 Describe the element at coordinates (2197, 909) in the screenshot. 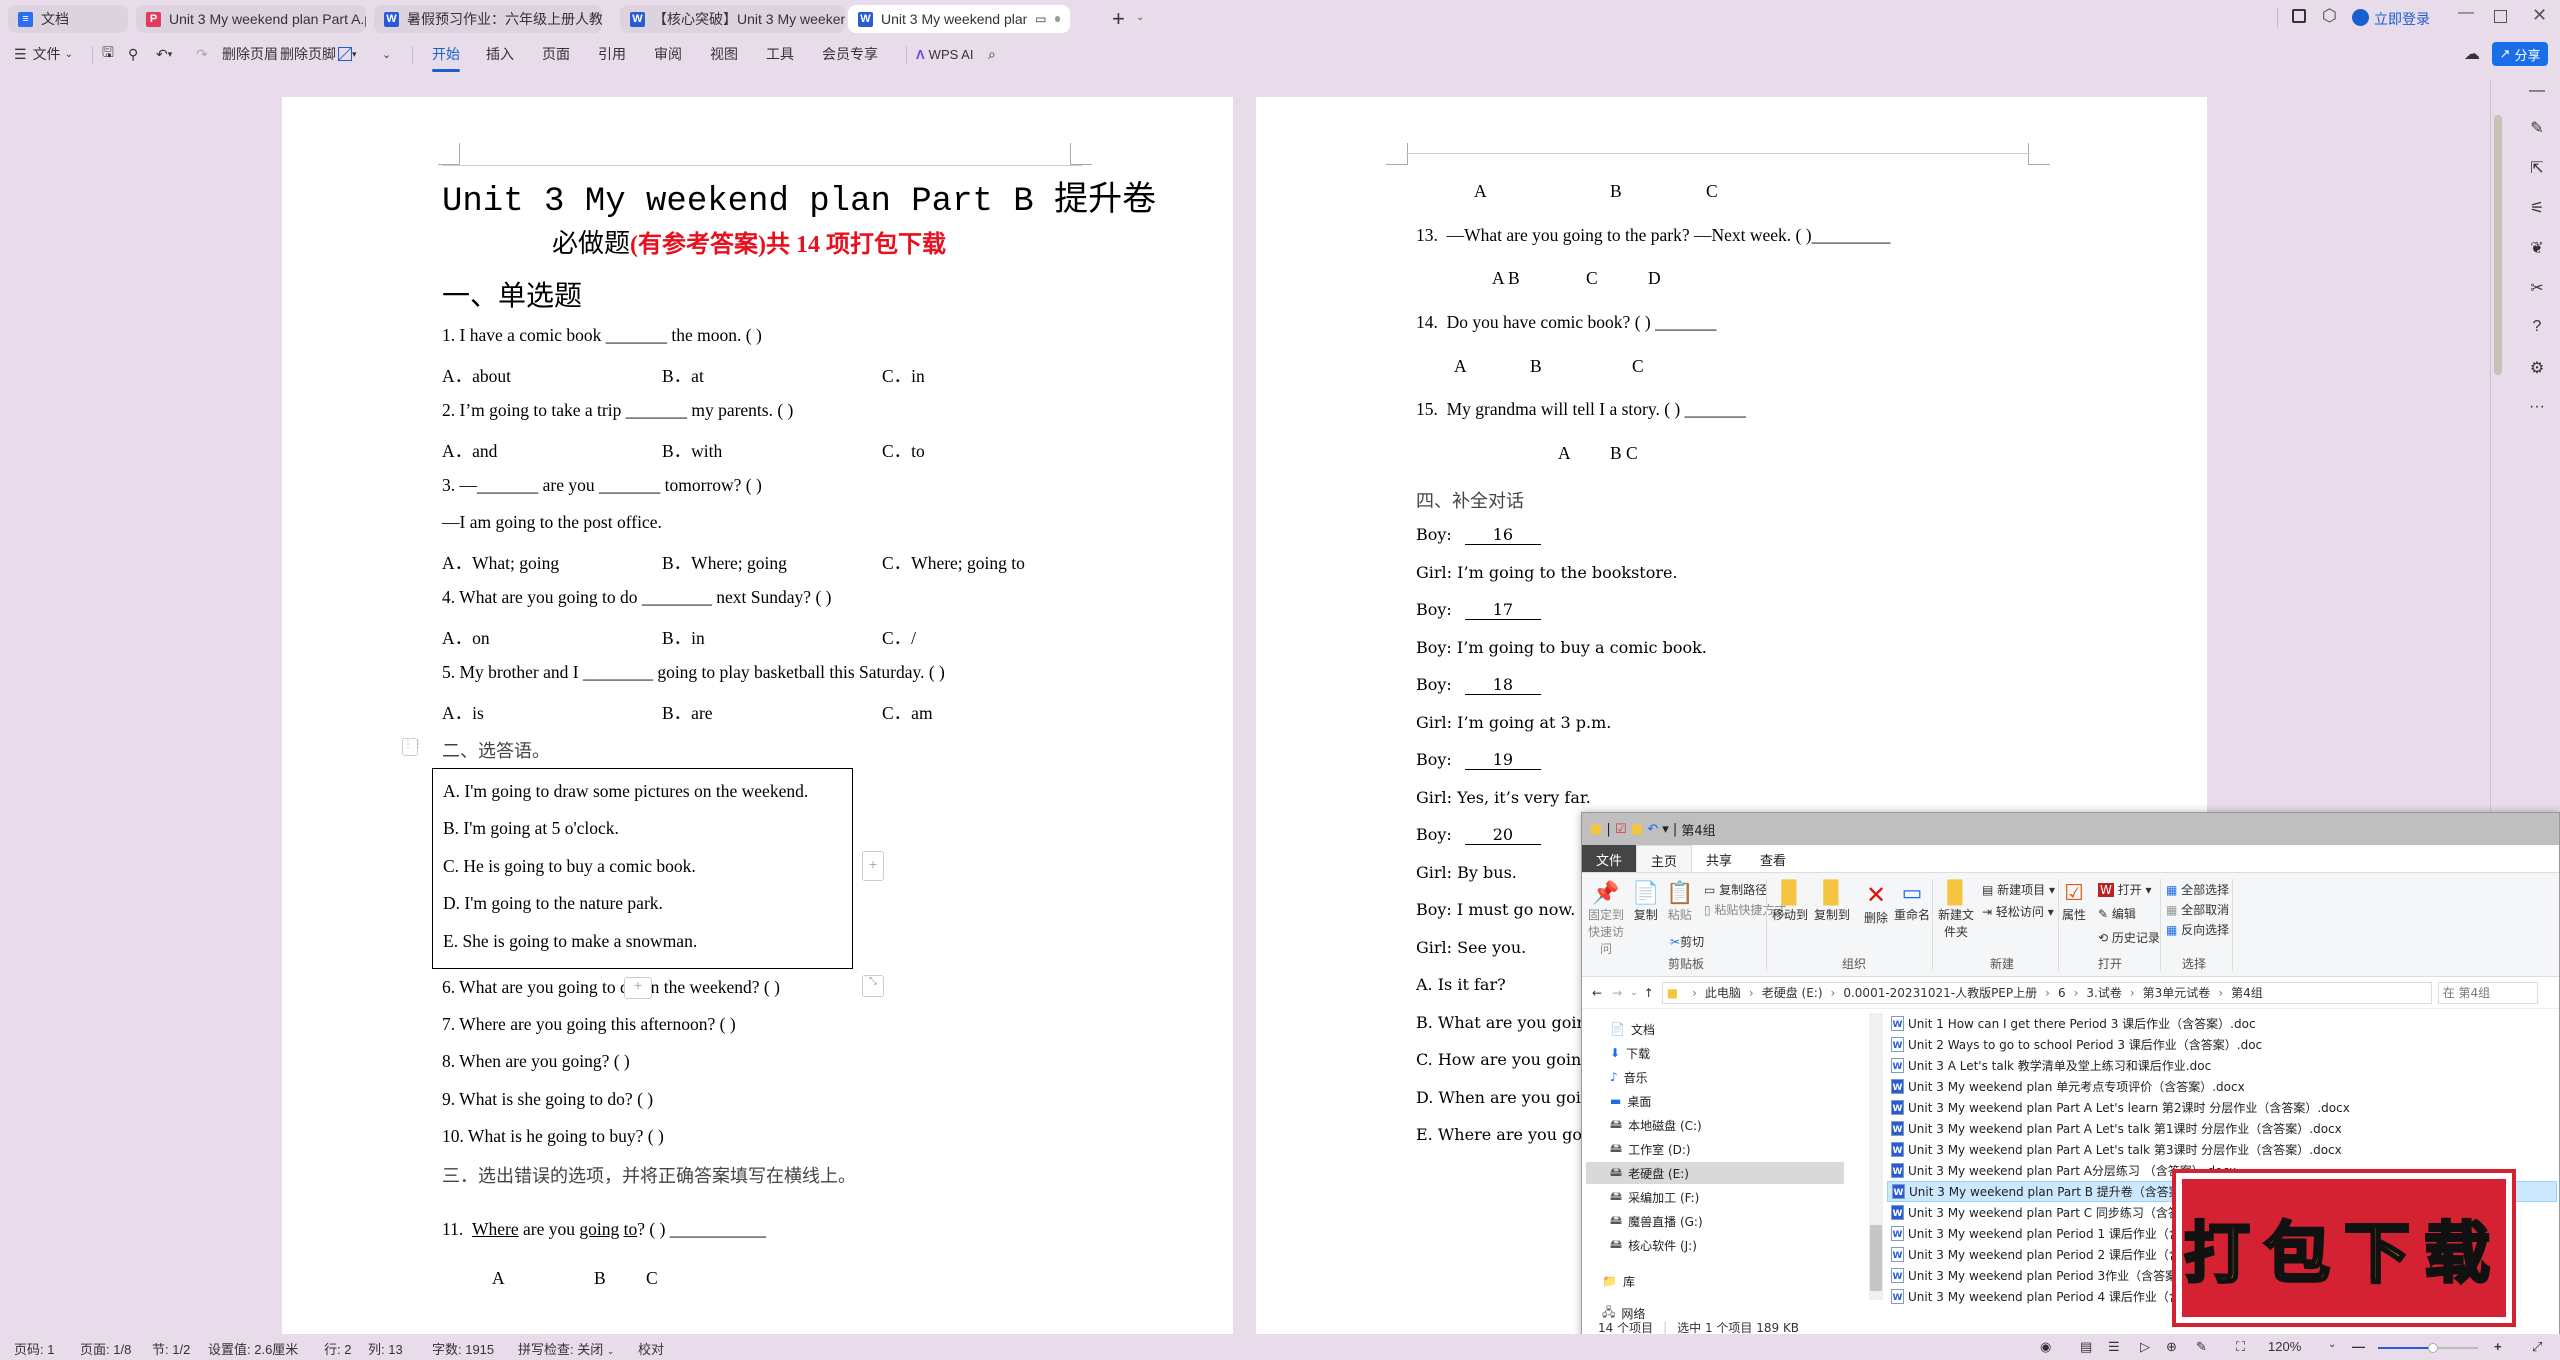

I see `select-none-button: ▦ 全部取消` at that location.